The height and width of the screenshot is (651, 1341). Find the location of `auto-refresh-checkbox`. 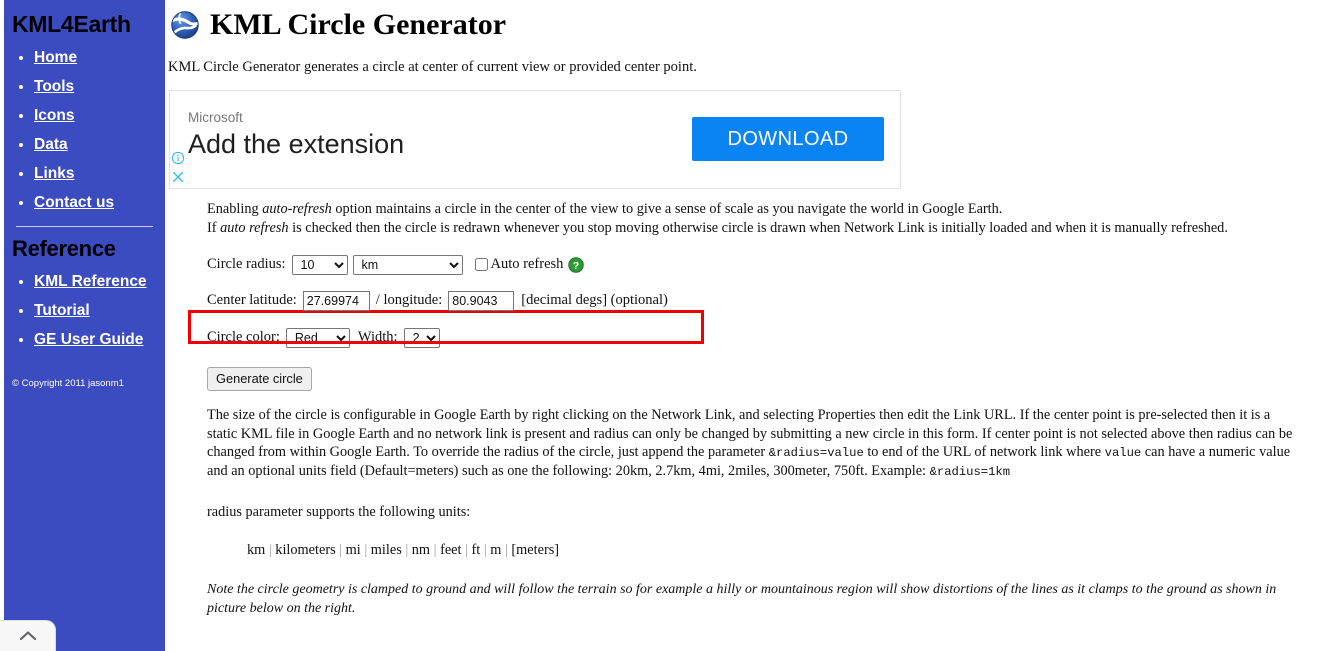

auto-refresh-checkbox is located at coordinates (481, 265).